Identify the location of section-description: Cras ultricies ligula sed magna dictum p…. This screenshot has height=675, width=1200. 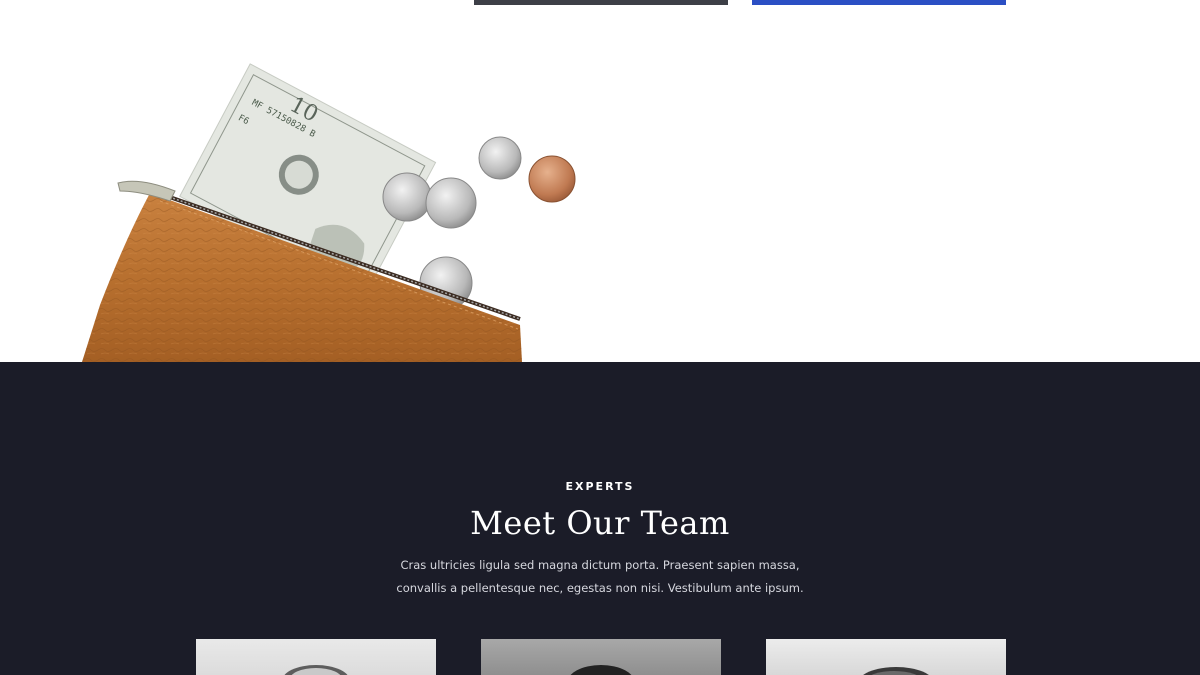
(600, 576).